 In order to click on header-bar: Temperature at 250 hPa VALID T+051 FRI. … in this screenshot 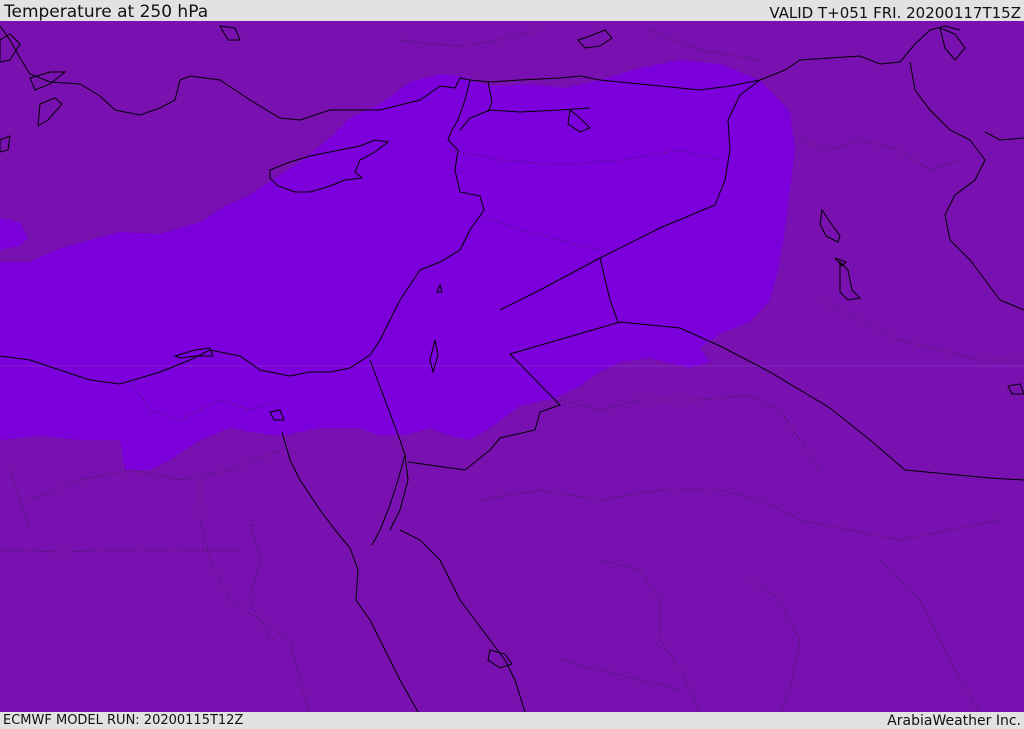, I will do `click(512, 10)`.